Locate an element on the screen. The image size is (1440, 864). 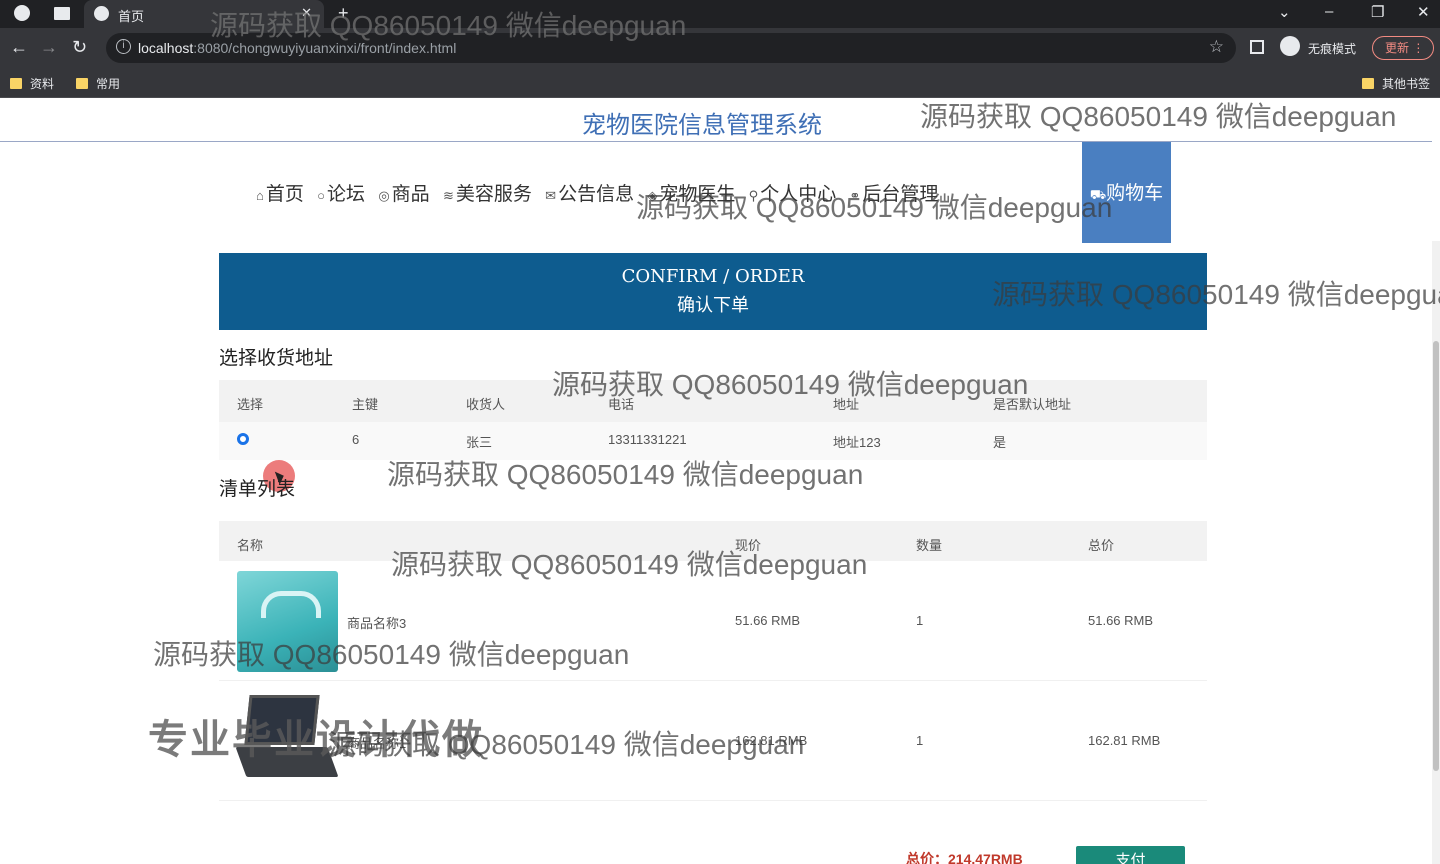
pay-label: 支付 is located at coordinates (1130, 858).